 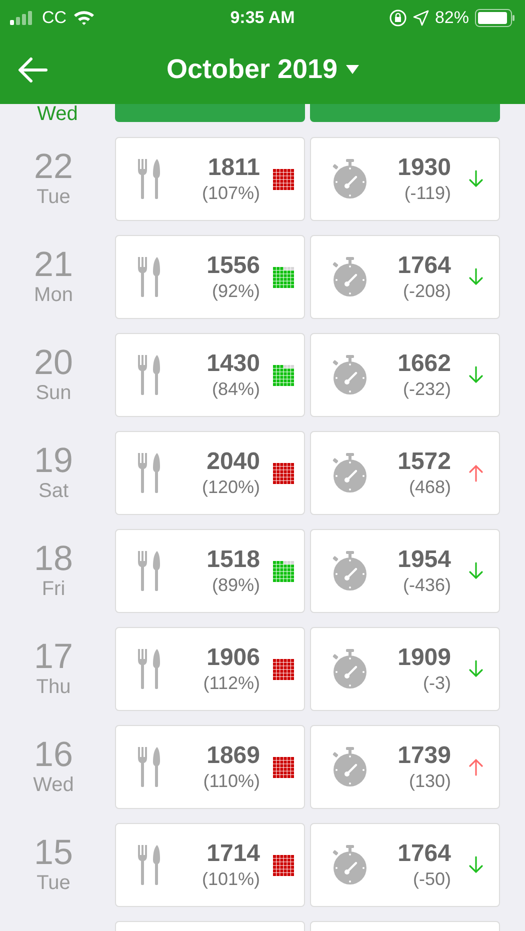 What do you see at coordinates (54, 17) in the screenshot?
I see `carrier-name: CC` at bounding box center [54, 17].